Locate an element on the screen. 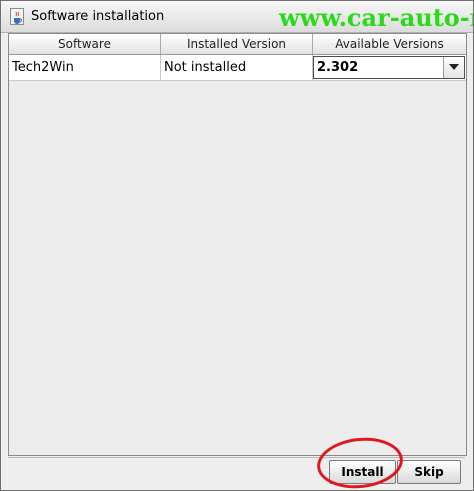 The image size is (474, 491). column-header-installed-version: Installed Version is located at coordinates (237, 44).